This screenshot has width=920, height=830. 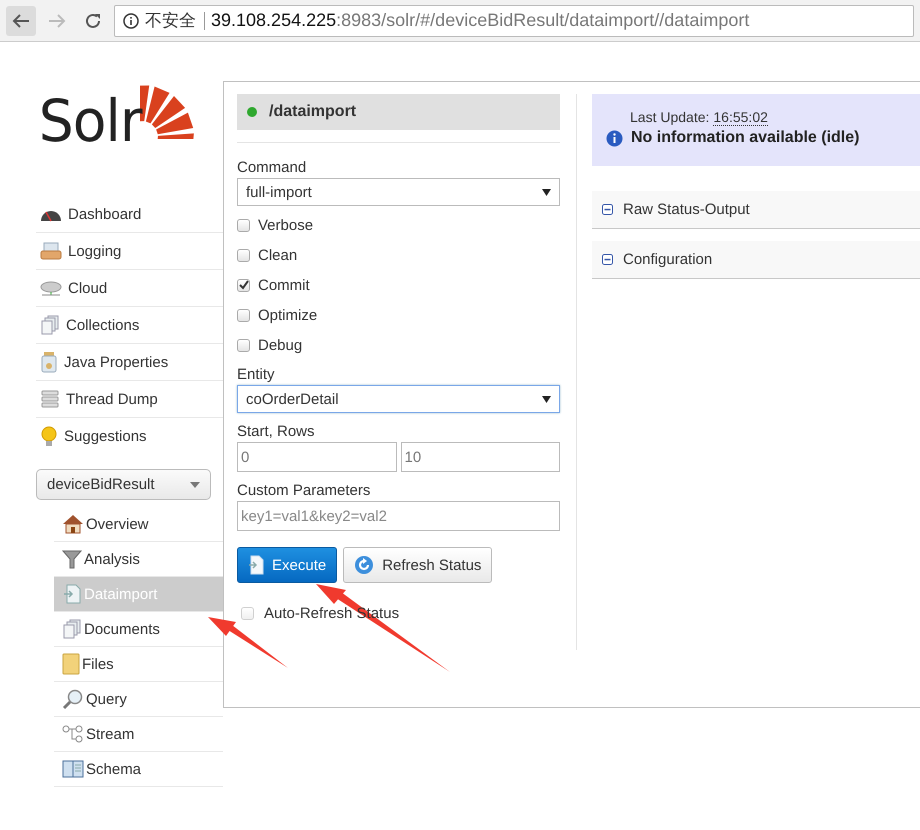 I want to click on field-label: Custom Parameters, so click(x=304, y=490).